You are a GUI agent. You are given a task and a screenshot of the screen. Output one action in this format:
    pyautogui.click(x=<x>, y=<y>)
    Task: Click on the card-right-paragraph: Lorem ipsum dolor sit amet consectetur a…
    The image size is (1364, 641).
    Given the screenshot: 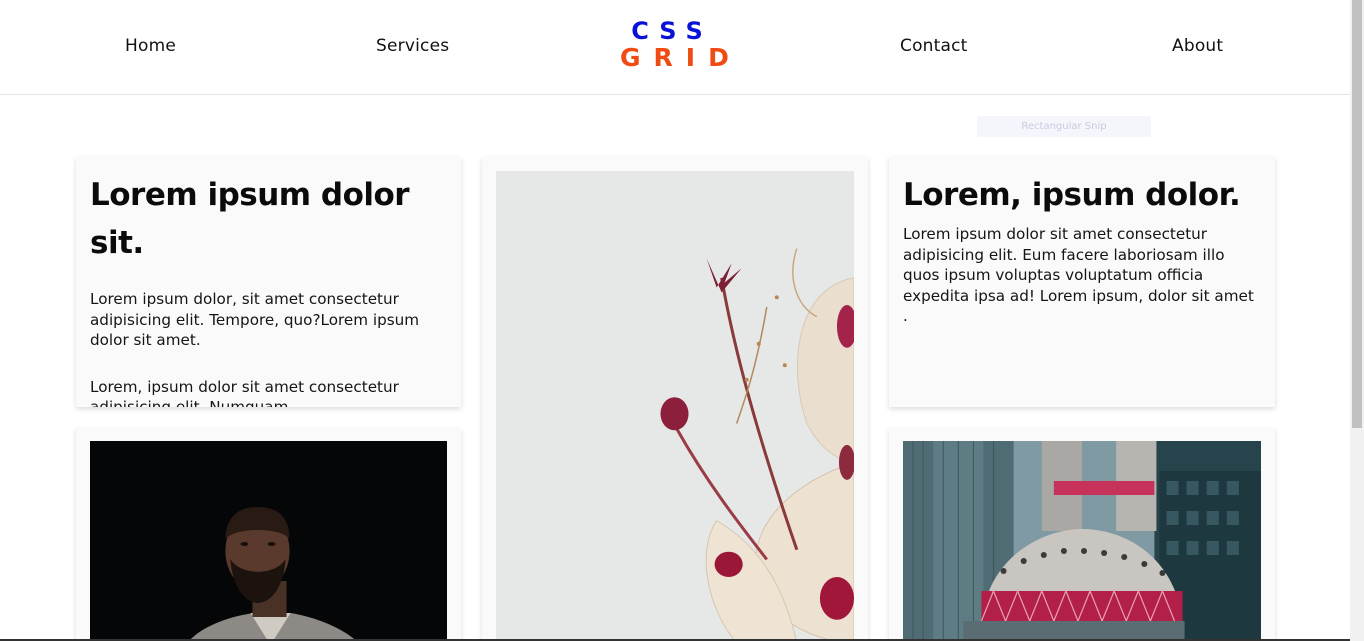 What is the action you would take?
    pyautogui.click(x=1078, y=275)
    